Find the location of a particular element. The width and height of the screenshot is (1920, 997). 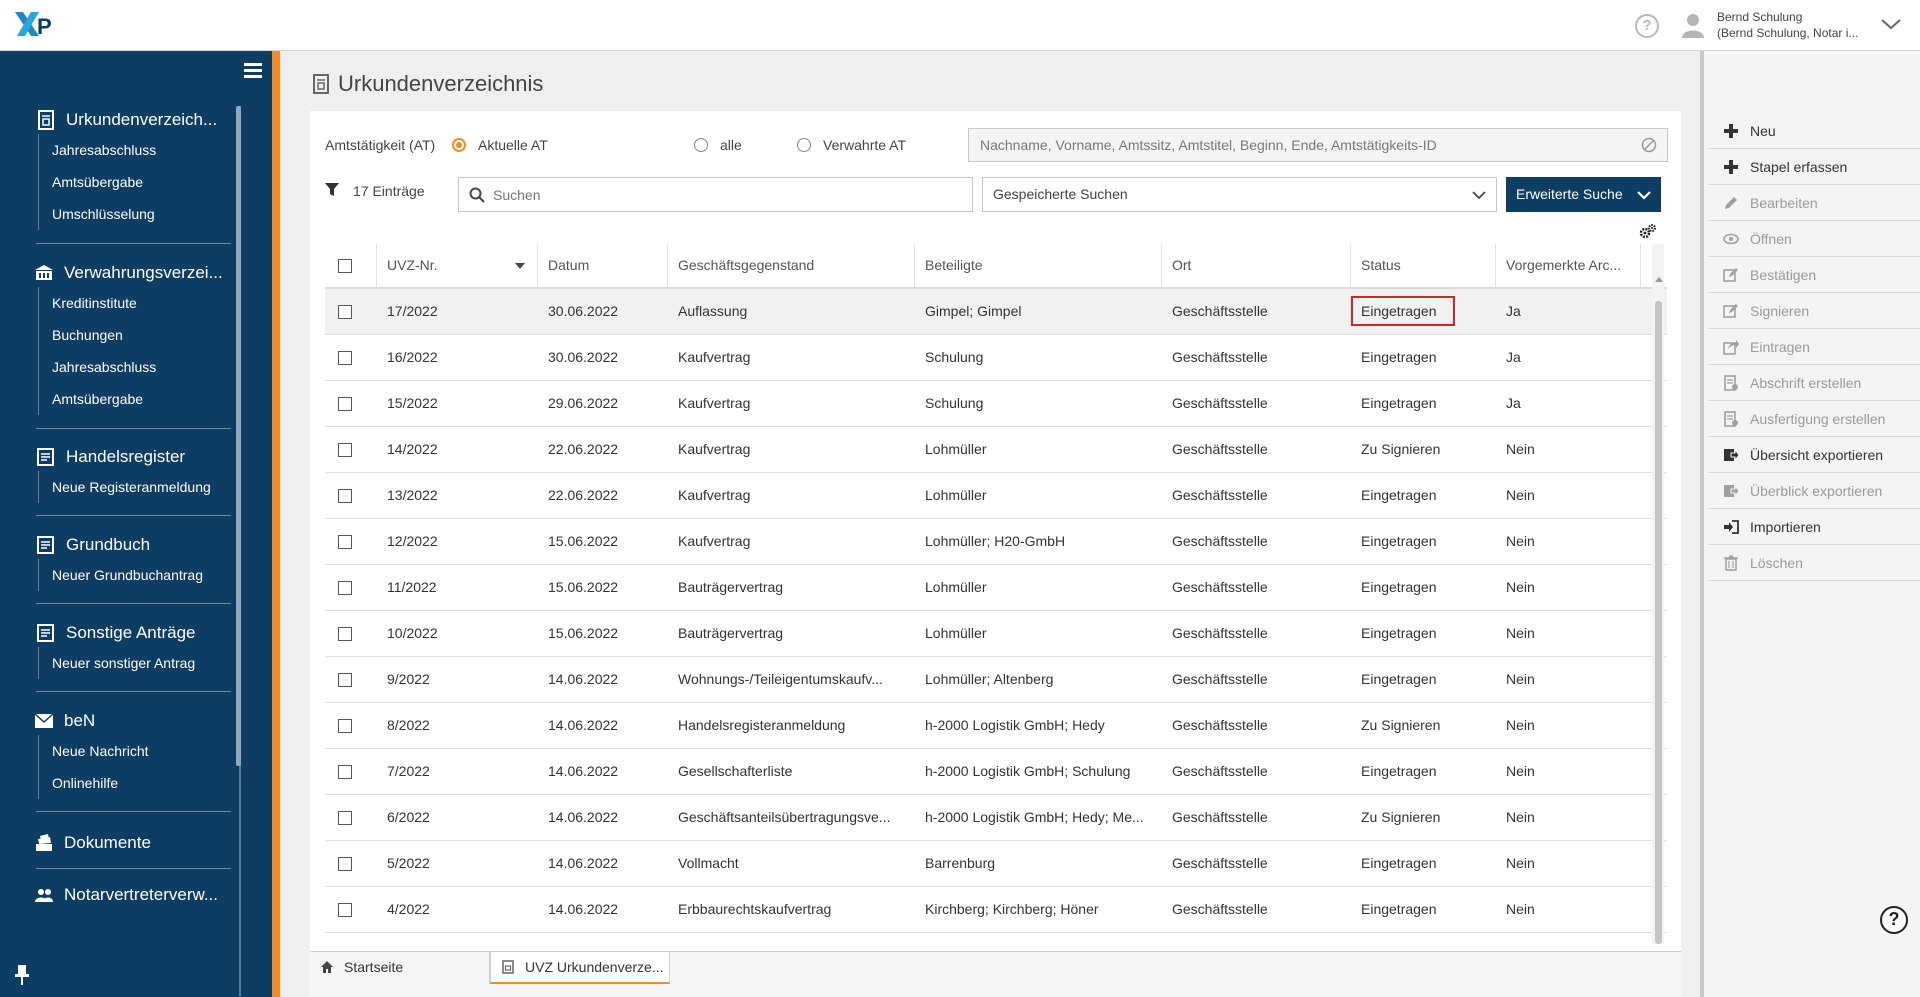

sidebar-item-neue-registeranmeldung: Neue Registeranmeldung is located at coordinates (137, 487).